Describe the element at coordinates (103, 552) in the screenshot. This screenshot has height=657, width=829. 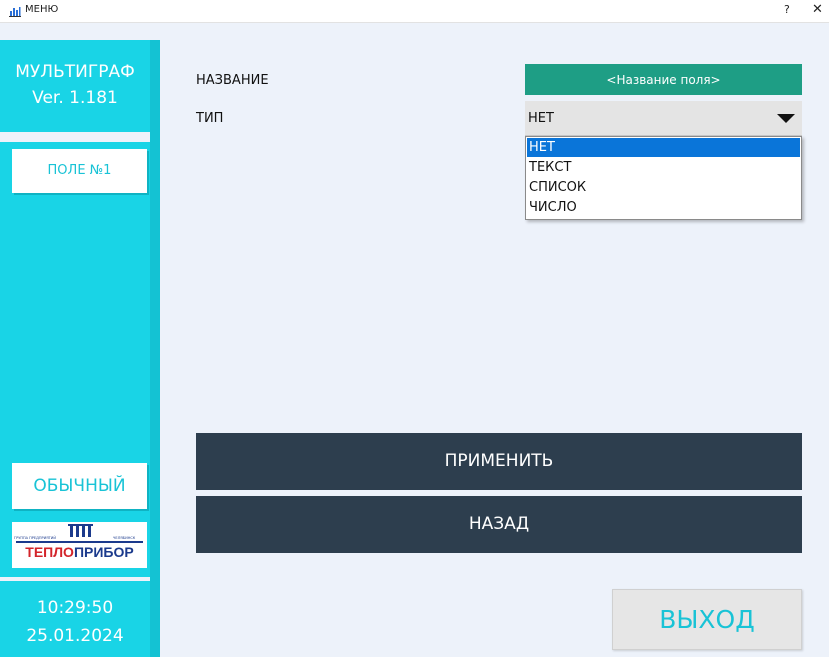
I see `logo-wordmark-part2: ПРИБОР` at that location.